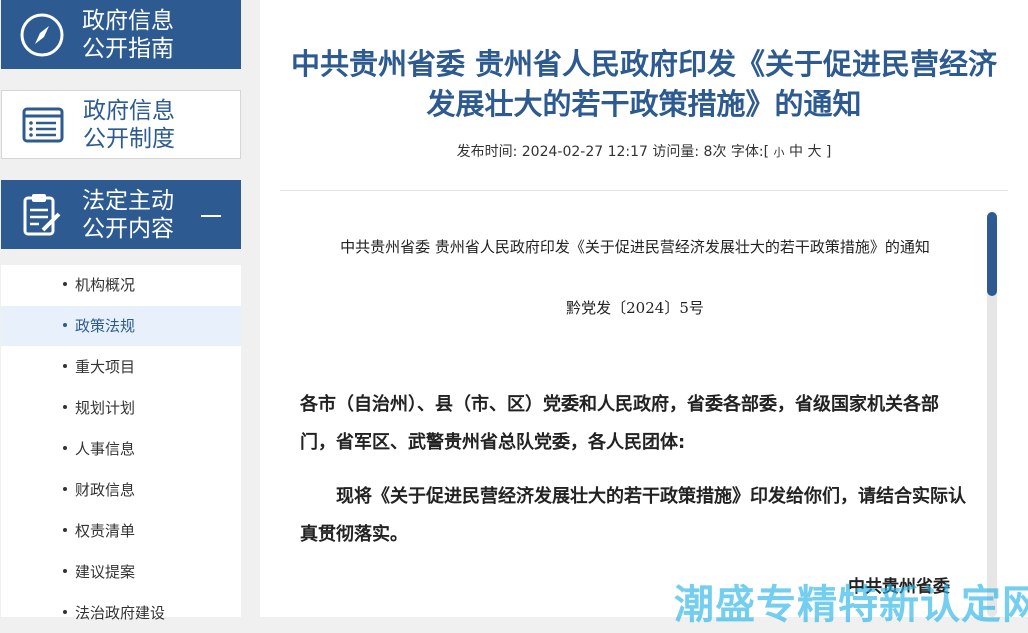  What do you see at coordinates (992, 254) in the screenshot?
I see `scrollbar-thumb` at bounding box center [992, 254].